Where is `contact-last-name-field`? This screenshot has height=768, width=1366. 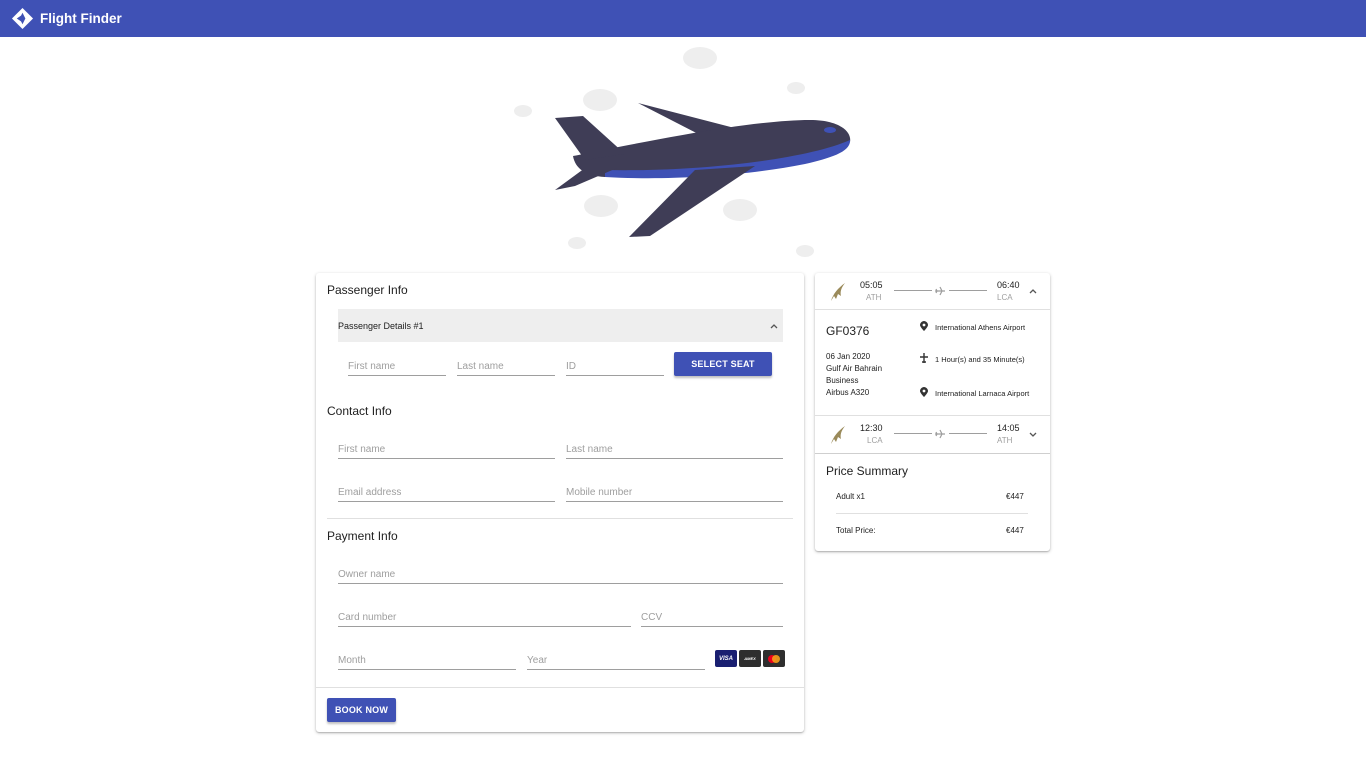
contact-last-name-field is located at coordinates (674, 449).